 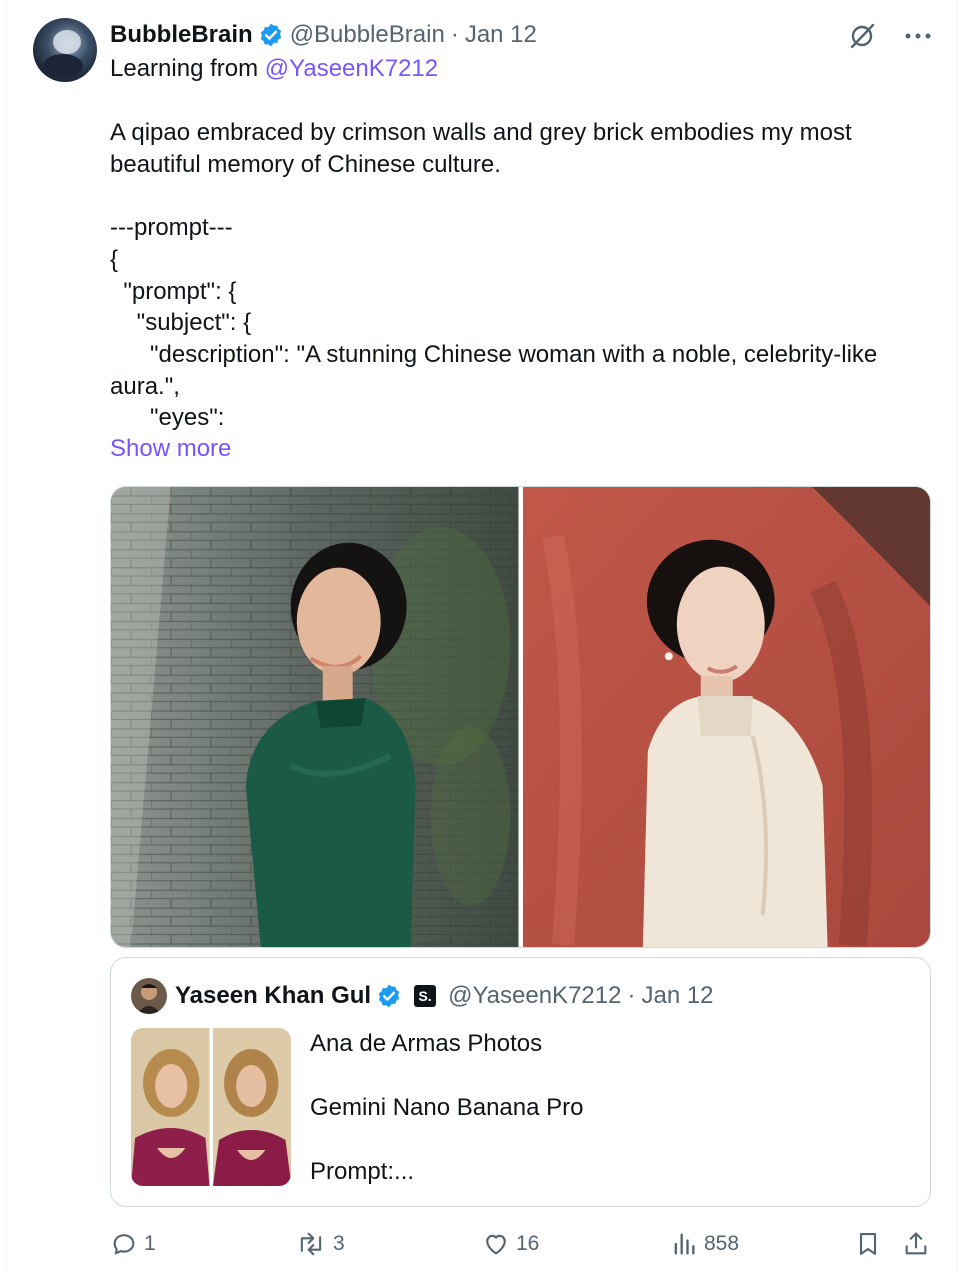 What do you see at coordinates (65, 50) in the screenshot?
I see `author-avatar` at bounding box center [65, 50].